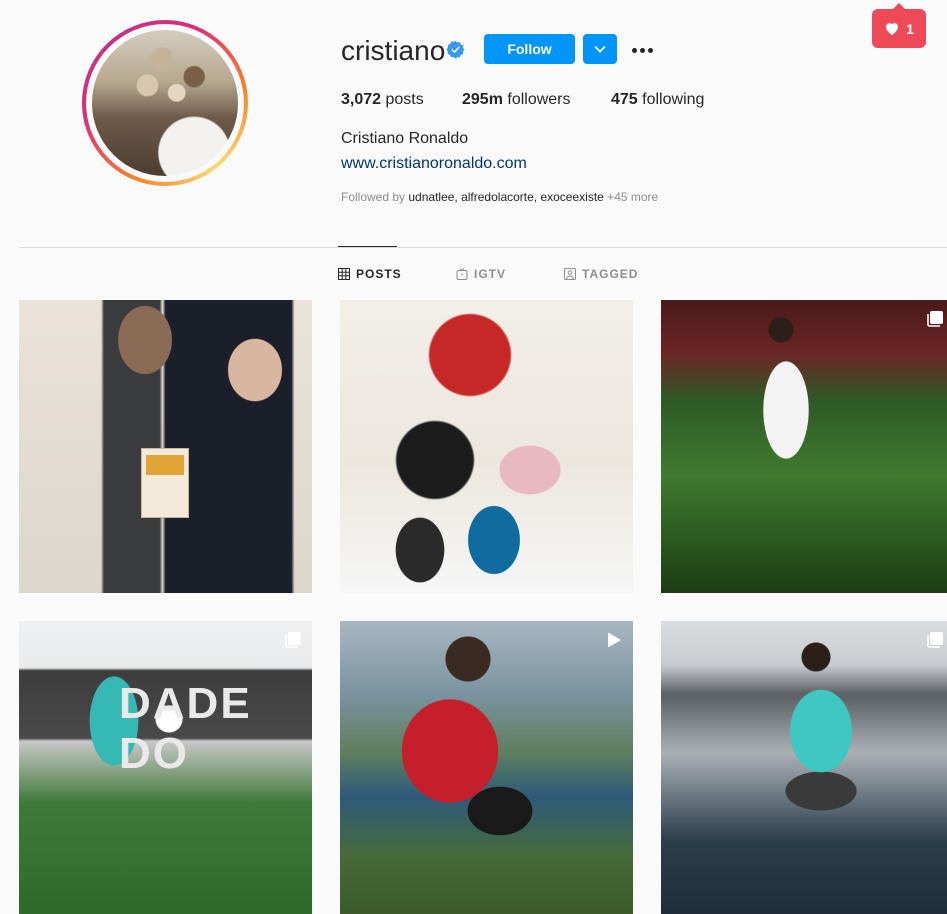 This screenshot has width=947, height=914. I want to click on activity-notification-badge: 1, so click(899, 25).